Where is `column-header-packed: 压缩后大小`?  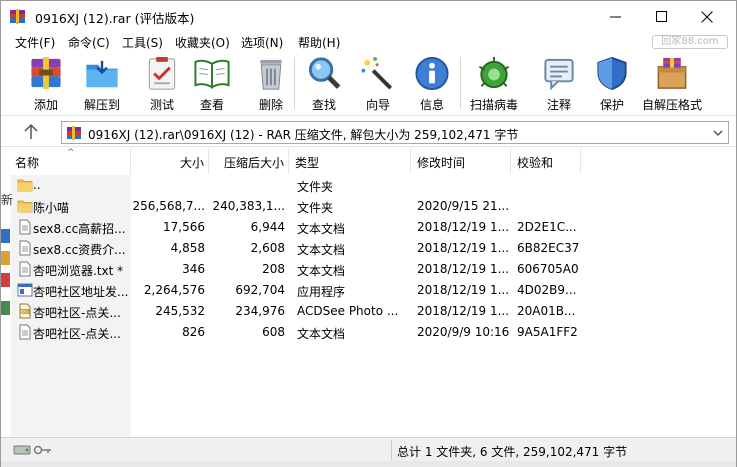 column-header-packed: 压缩后大小 is located at coordinates (249, 161).